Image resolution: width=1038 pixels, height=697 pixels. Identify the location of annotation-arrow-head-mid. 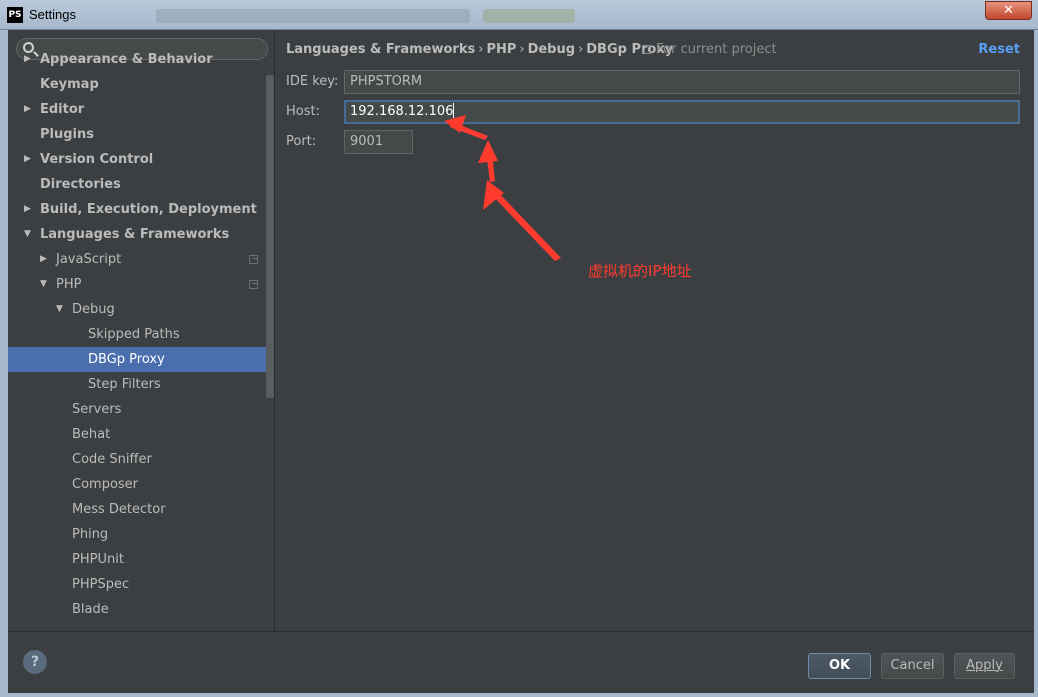
(488, 151).